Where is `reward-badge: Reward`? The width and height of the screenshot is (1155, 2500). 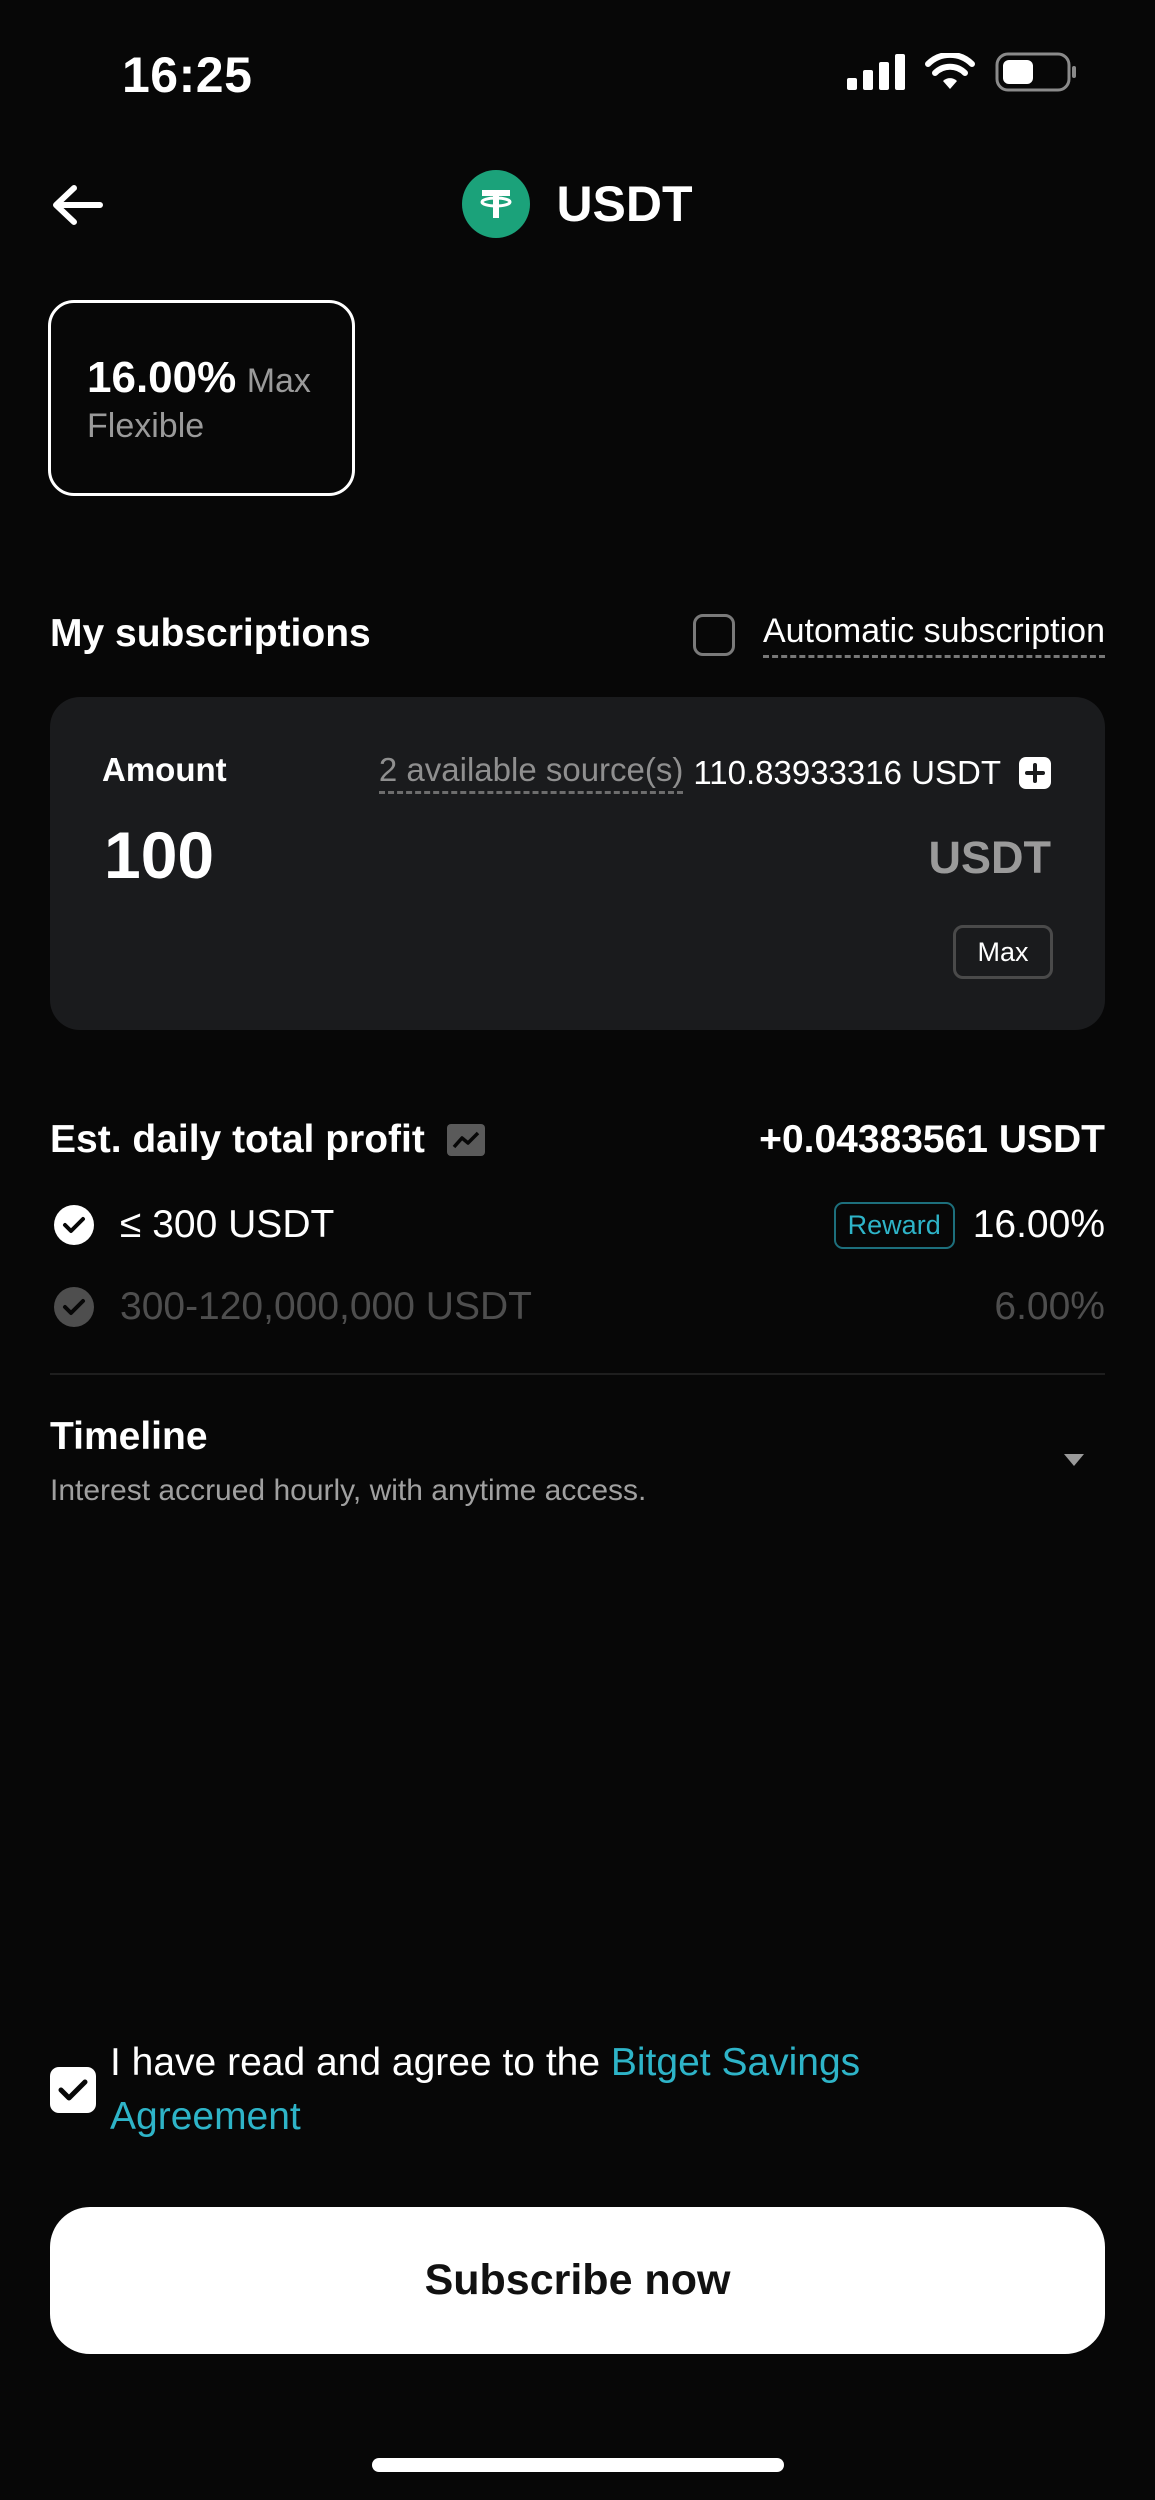 reward-badge: Reward is located at coordinates (894, 1225).